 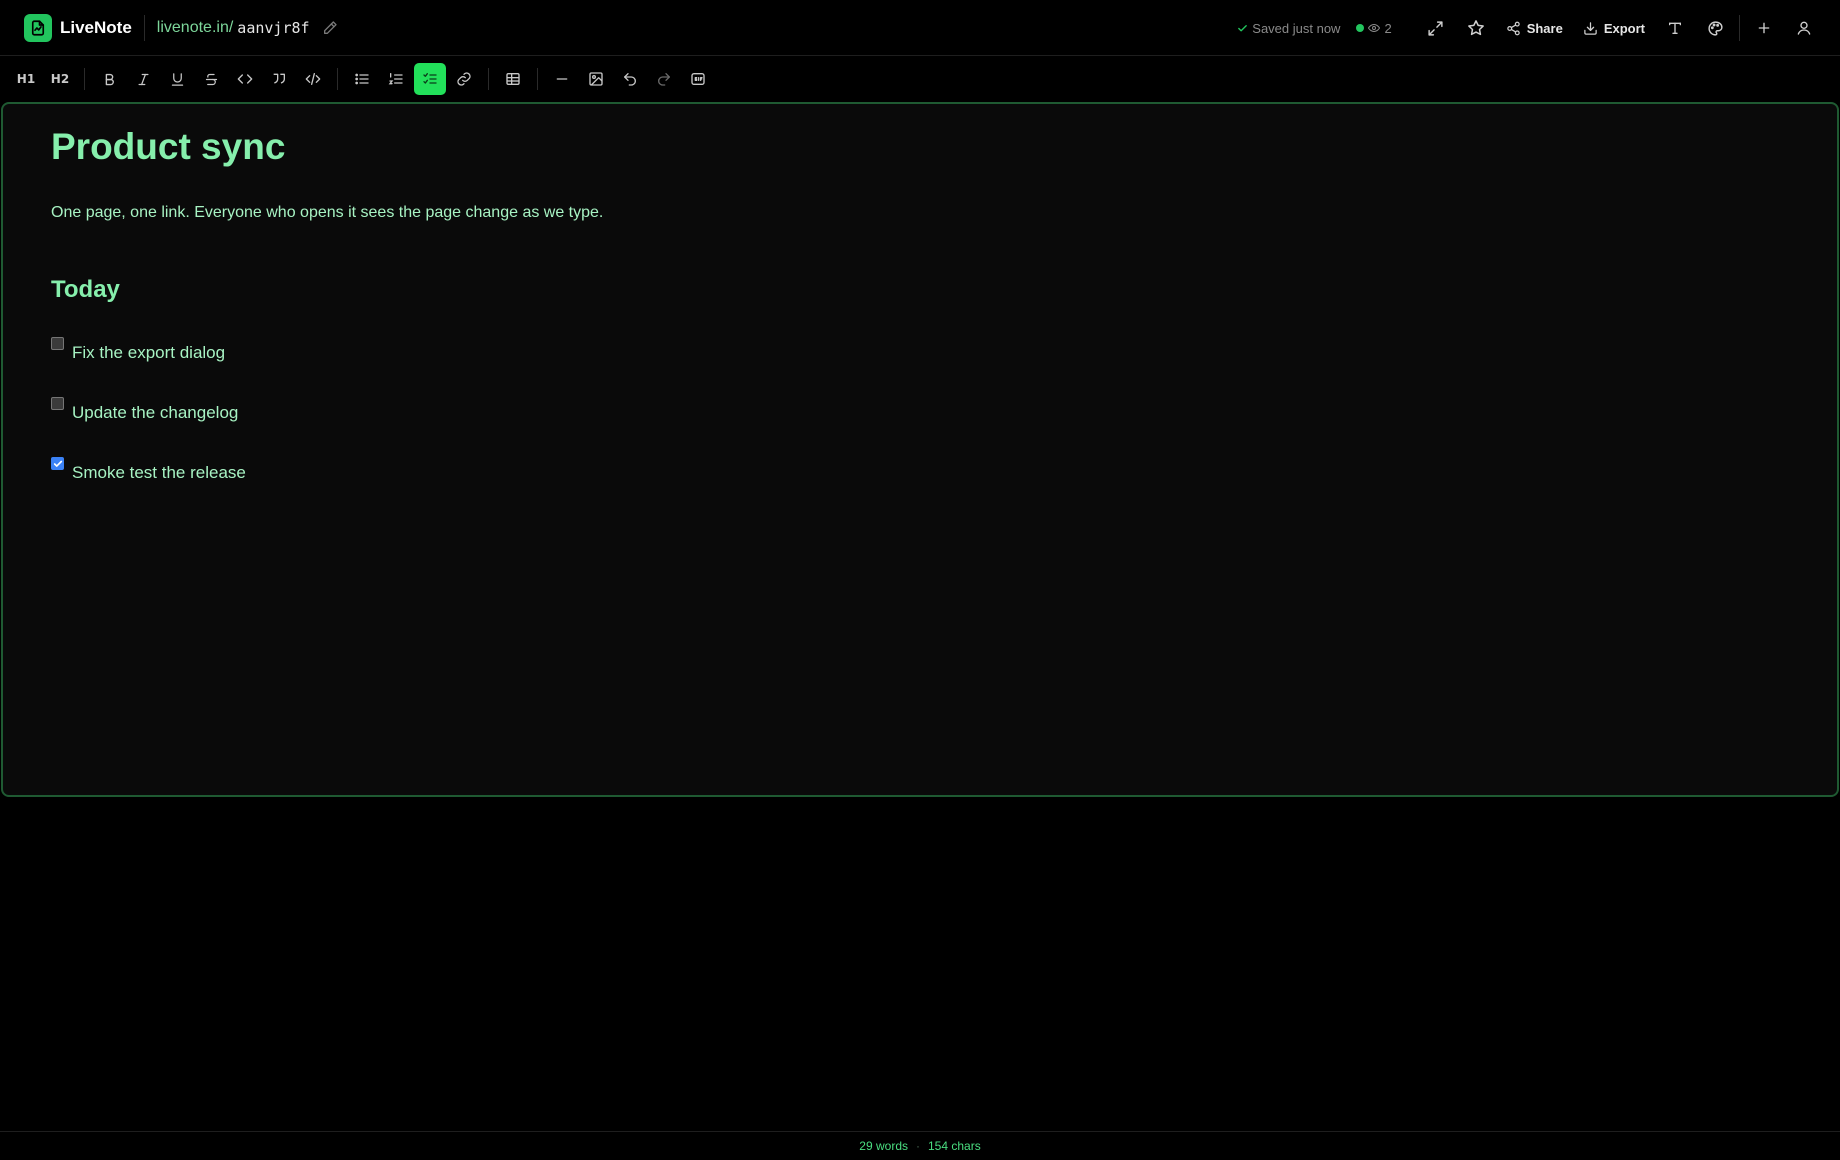 I want to click on underline-button, so click(x=177, y=79).